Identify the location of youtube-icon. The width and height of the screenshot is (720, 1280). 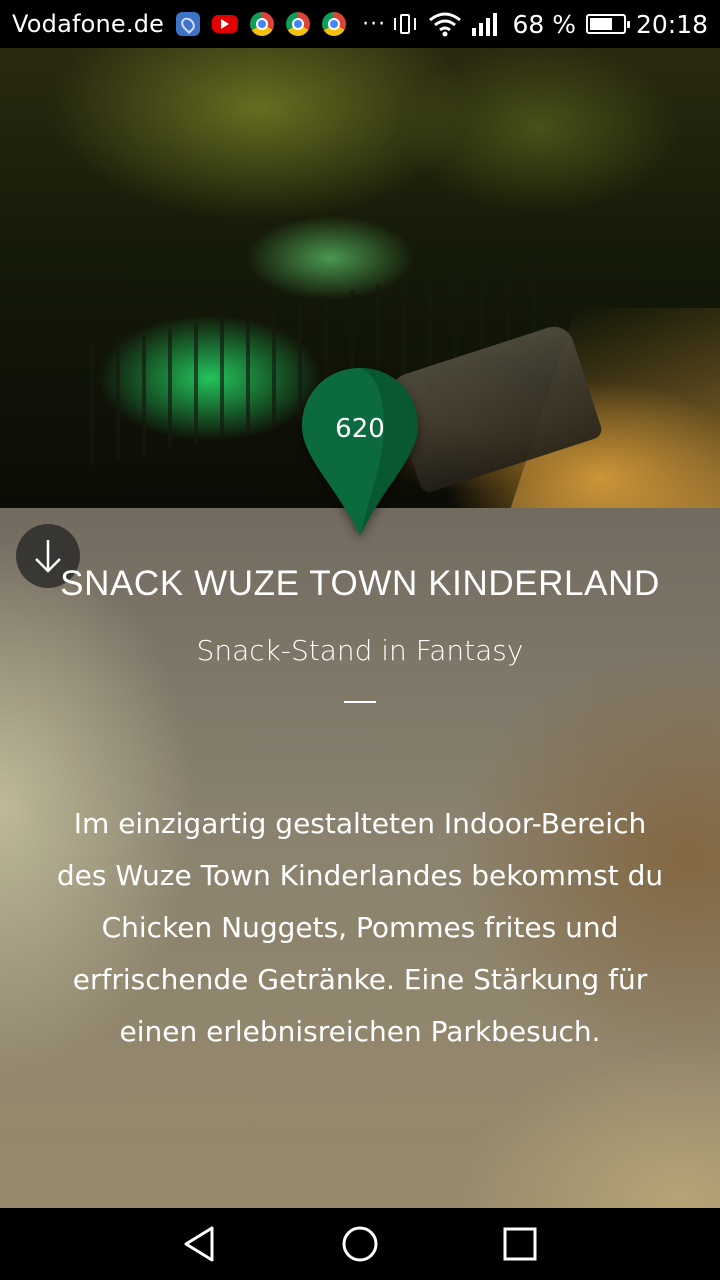
(225, 24).